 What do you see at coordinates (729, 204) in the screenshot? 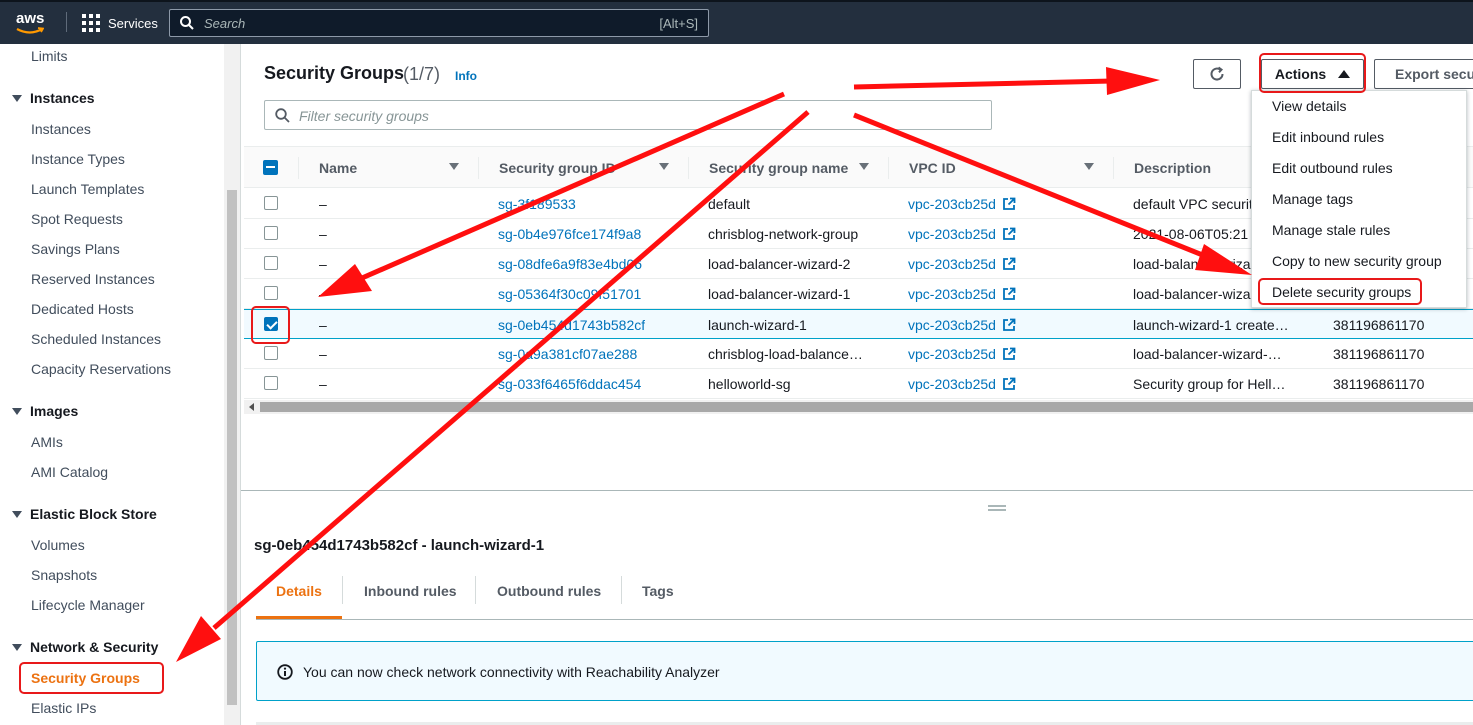
I see `cell-sg-name: default` at bounding box center [729, 204].